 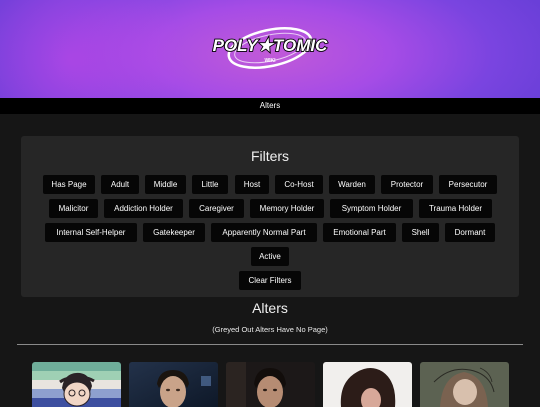 I want to click on android-man-dark-avatar-icon, so click(x=270, y=384).